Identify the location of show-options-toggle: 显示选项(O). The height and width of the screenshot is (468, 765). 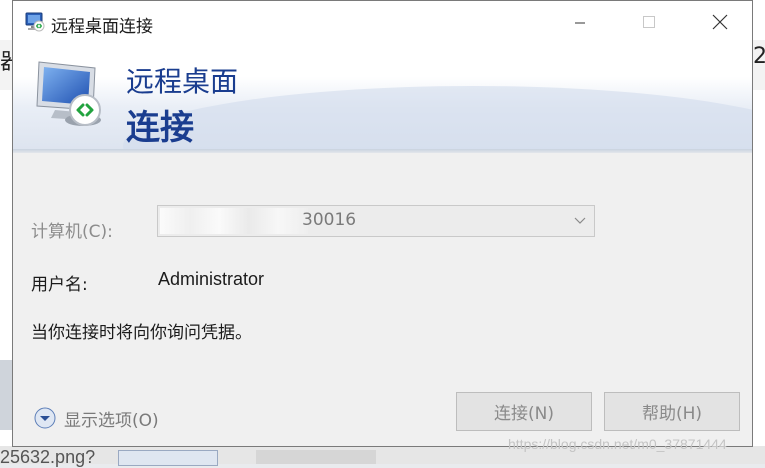
(96, 418).